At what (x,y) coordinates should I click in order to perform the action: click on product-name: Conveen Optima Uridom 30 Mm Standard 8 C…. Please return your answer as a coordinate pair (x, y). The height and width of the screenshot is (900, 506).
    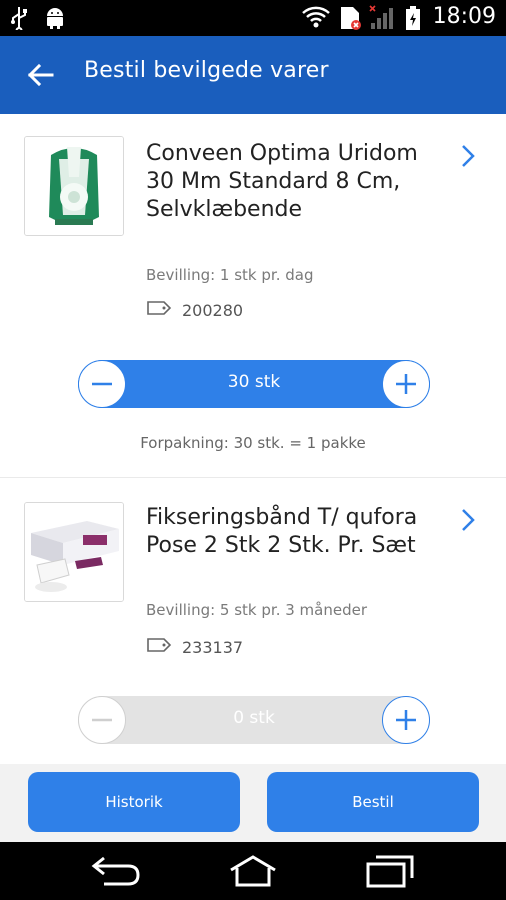
    Looking at the image, I should click on (291, 182).